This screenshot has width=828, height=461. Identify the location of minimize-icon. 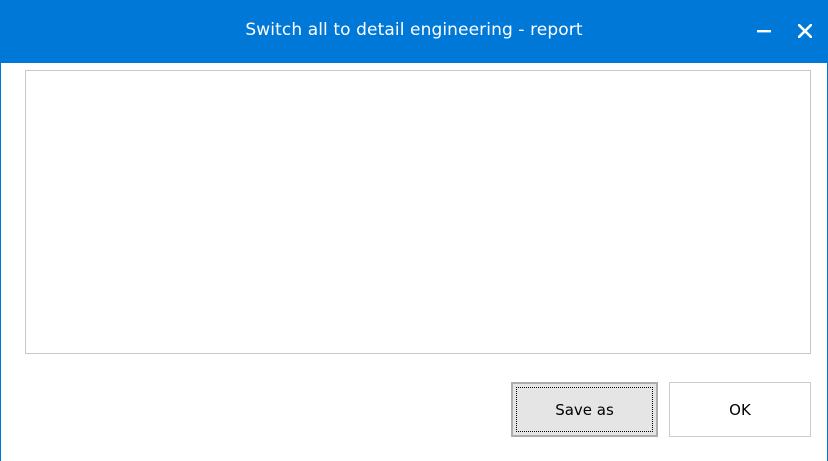
(764, 31).